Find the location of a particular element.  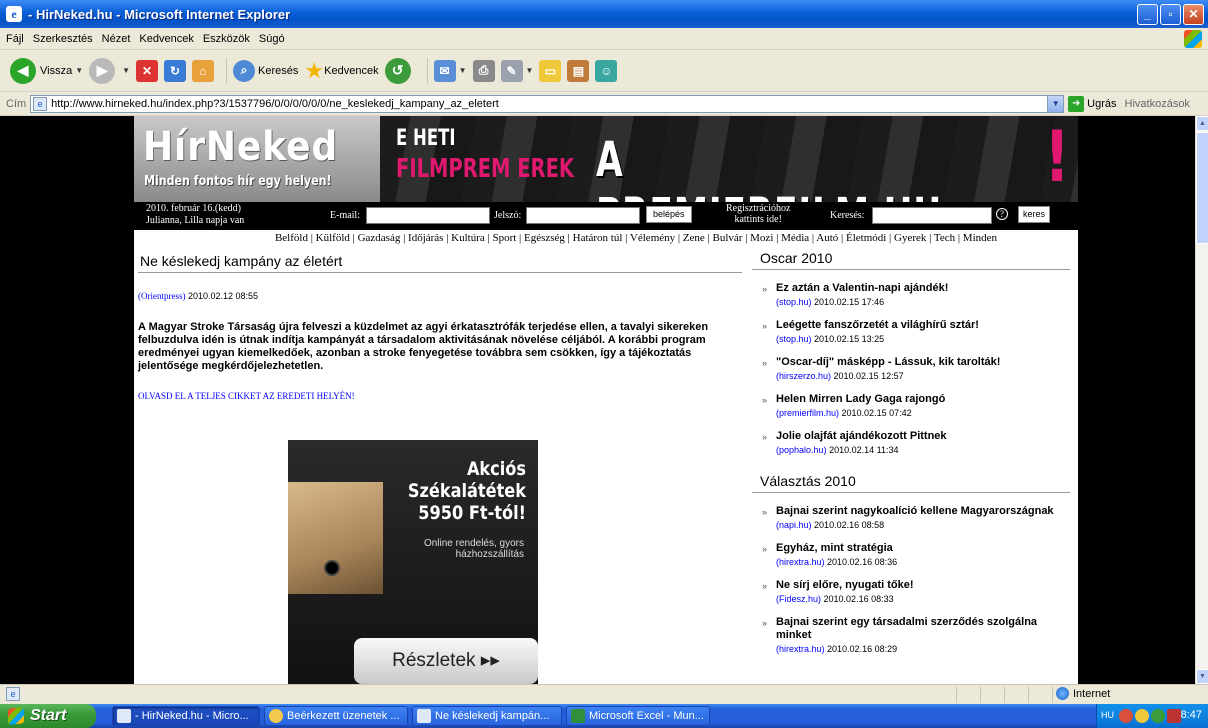

vertical-scrollbar: ▲ ▼ is located at coordinates (1201, 400).